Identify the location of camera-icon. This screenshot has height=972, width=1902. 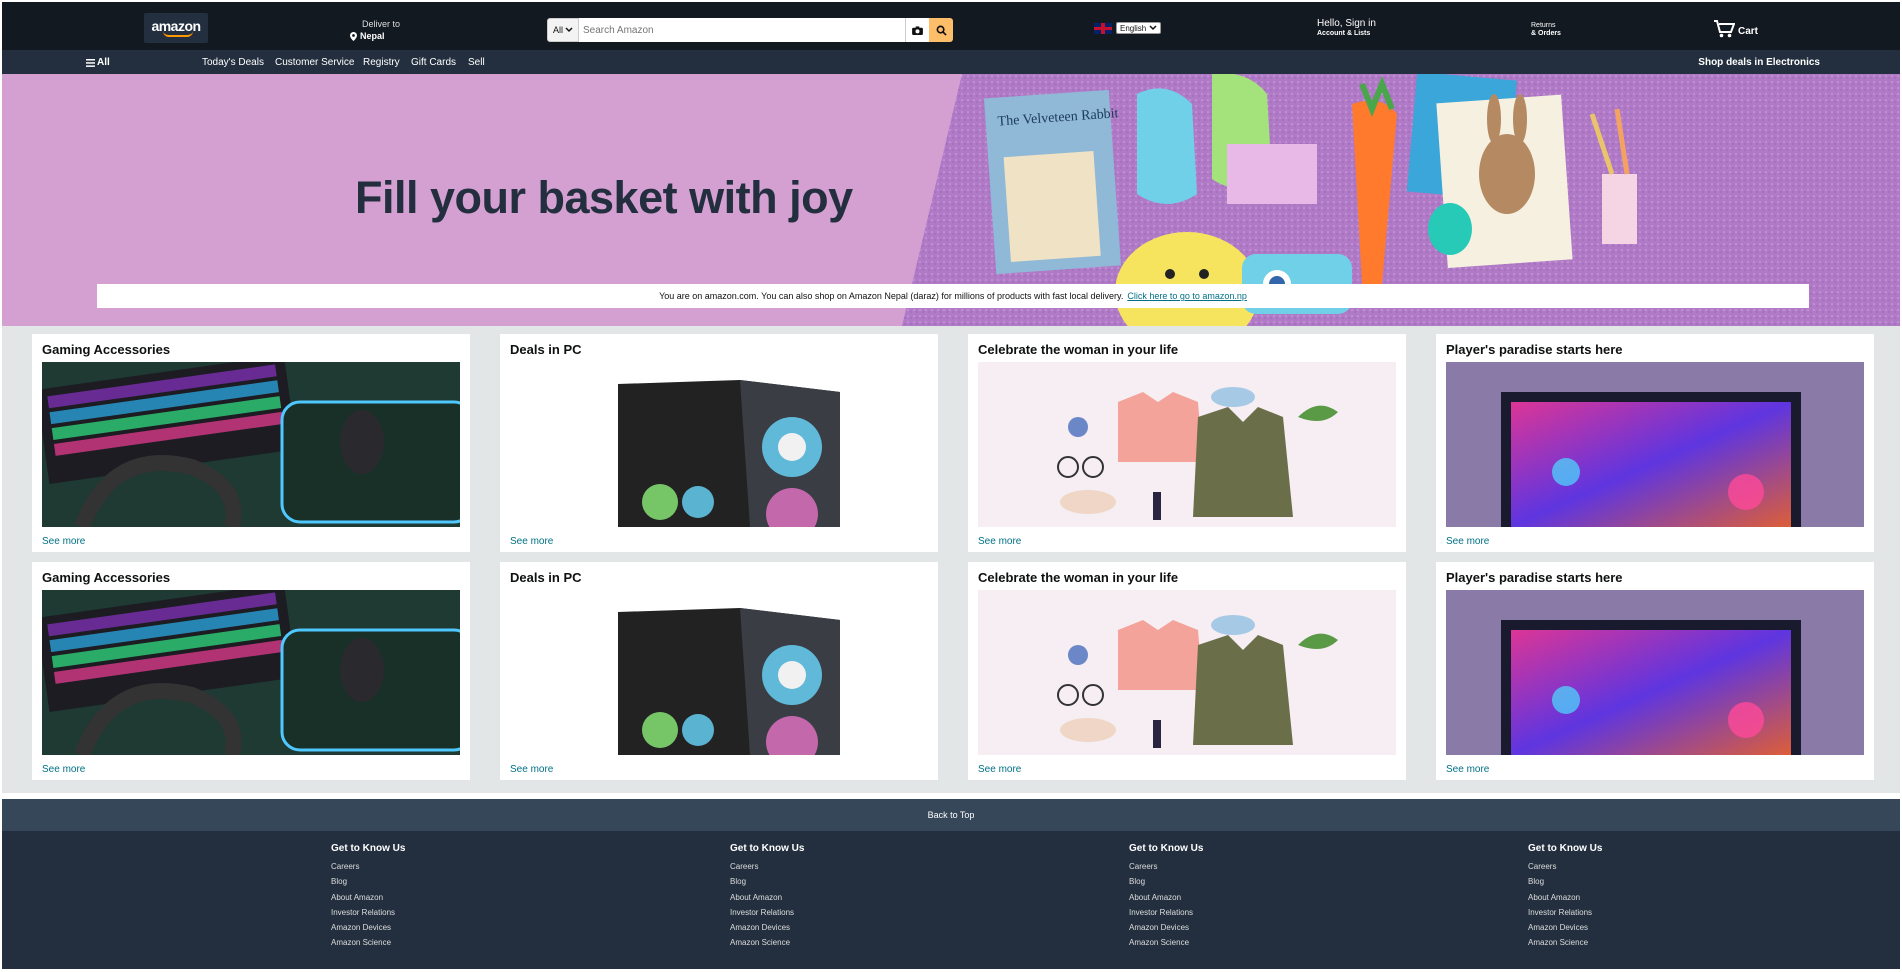
(917, 30).